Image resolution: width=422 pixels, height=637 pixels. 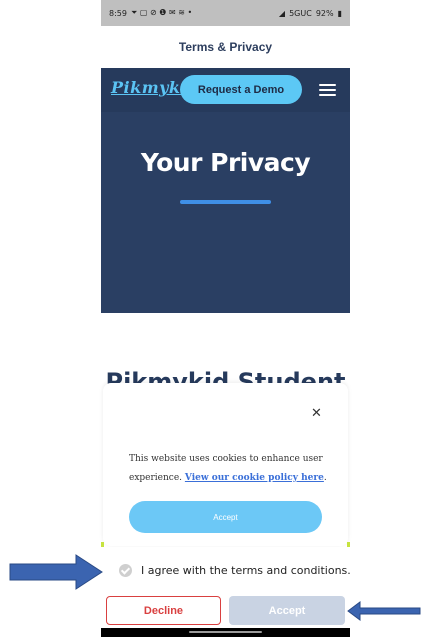 What do you see at coordinates (225, 632) in the screenshot?
I see `home-handle` at bounding box center [225, 632].